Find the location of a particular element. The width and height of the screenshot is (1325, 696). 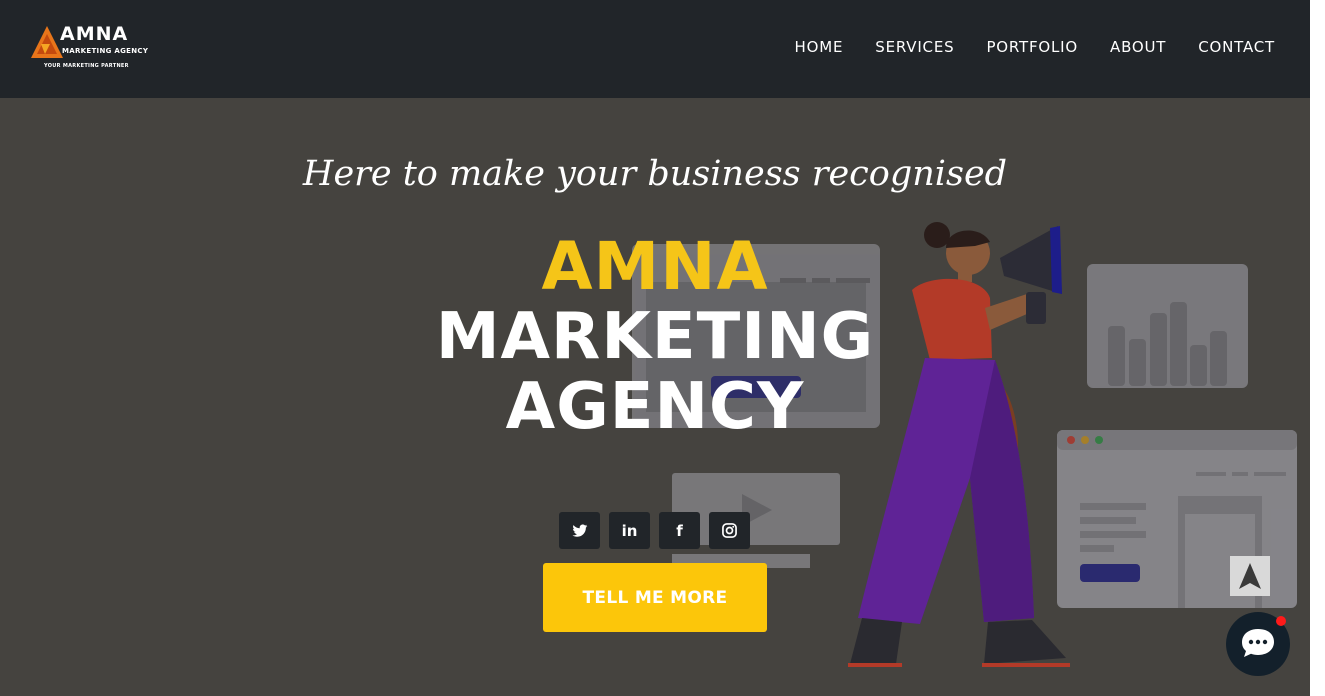

hero-heading-brand: AMNA is located at coordinates (655, 266).